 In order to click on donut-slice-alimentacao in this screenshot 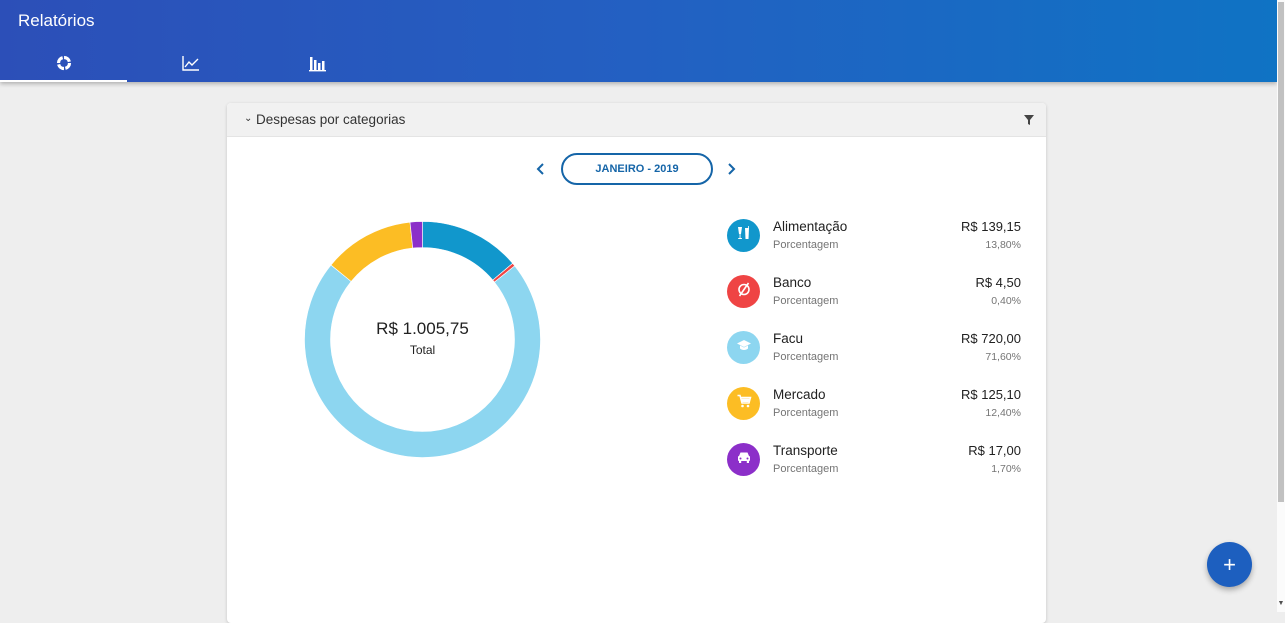, I will do `click(468, 251)`.